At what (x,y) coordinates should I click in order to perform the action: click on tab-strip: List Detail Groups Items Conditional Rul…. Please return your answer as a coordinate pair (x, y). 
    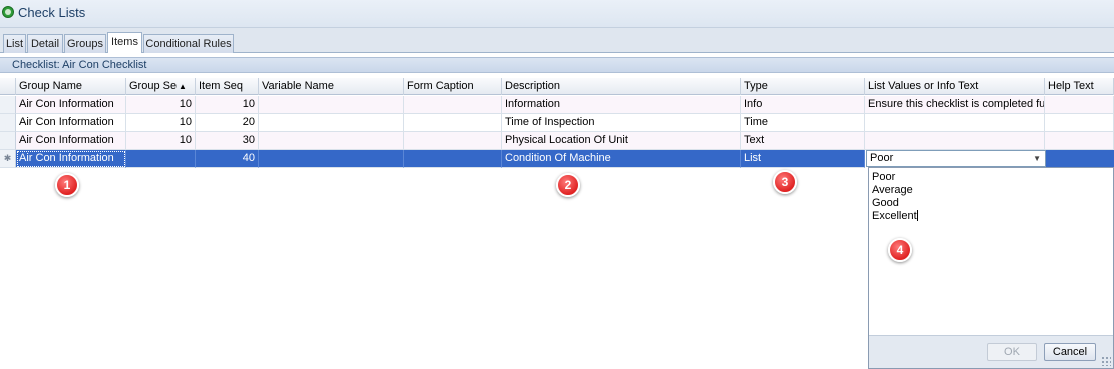
    Looking at the image, I should click on (557, 40).